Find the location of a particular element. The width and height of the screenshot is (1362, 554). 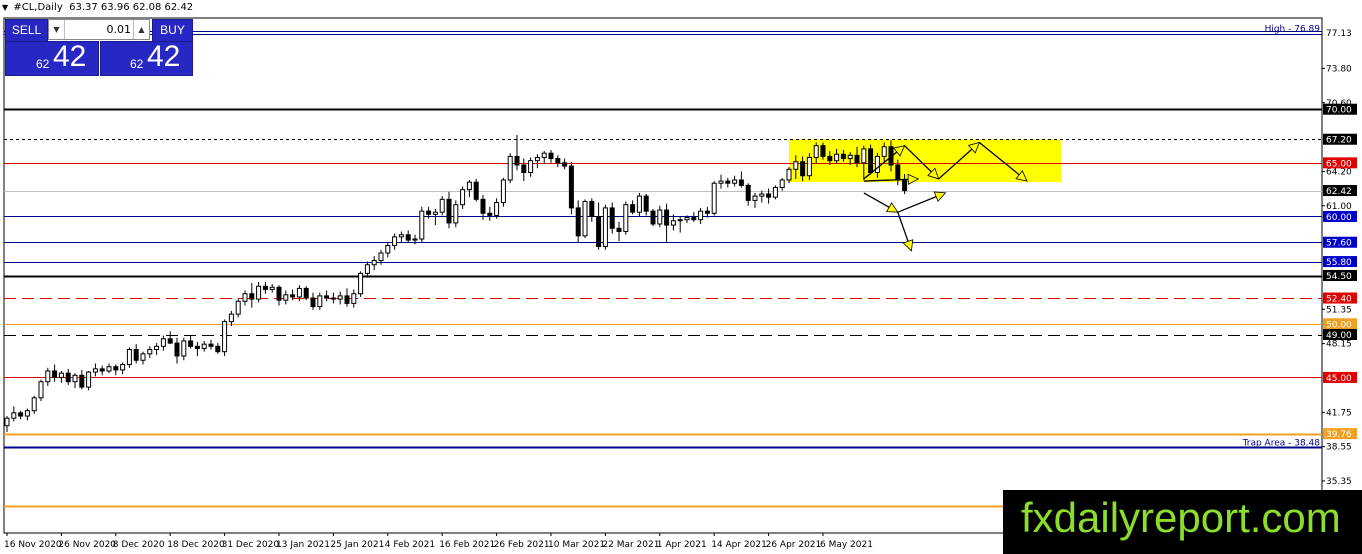

forecast-arrow-head is located at coordinates (908, 245).